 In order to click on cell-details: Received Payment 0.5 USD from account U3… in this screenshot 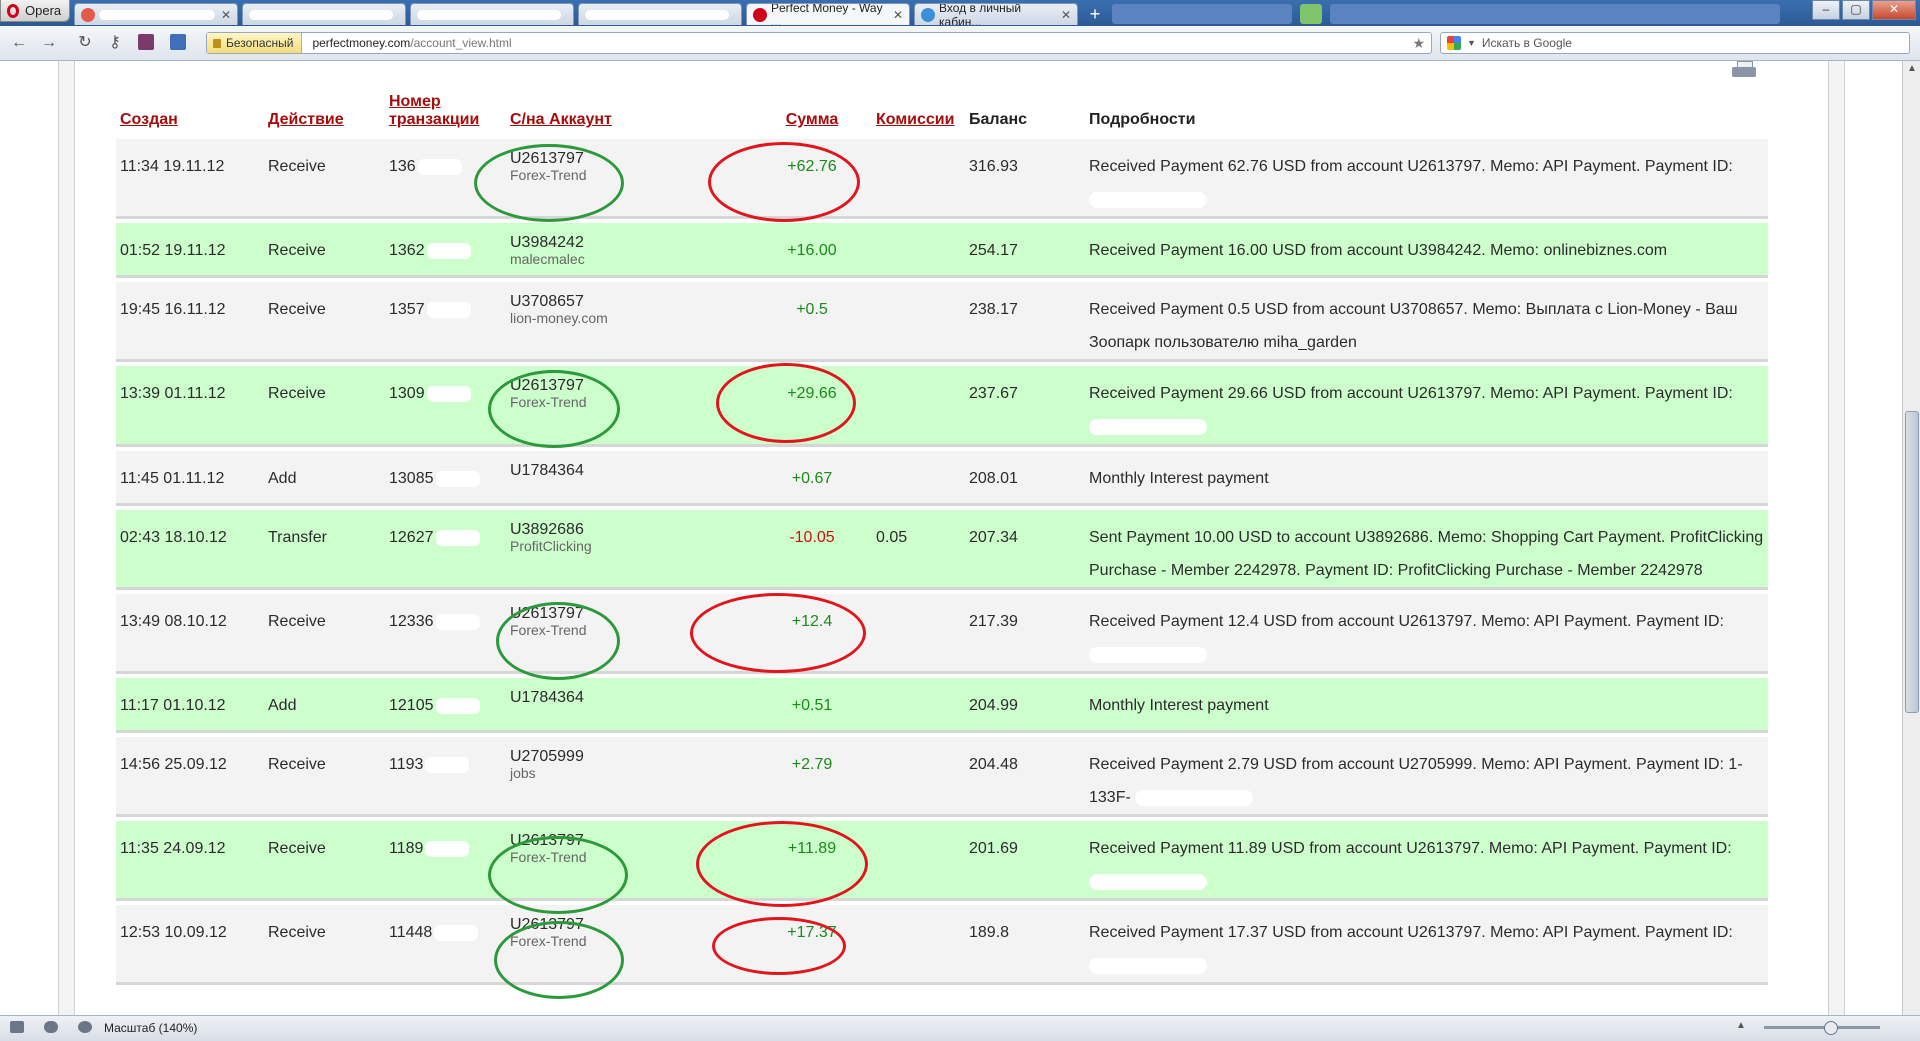, I will do `click(1426, 322)`.